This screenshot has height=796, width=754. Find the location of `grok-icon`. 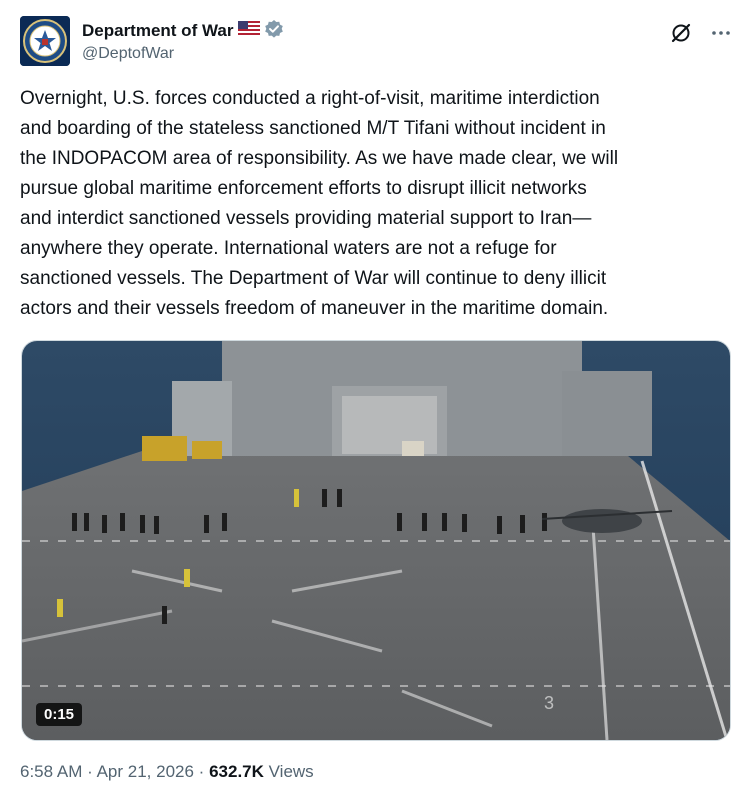

grok-icon is located at coordinates (681, 33).